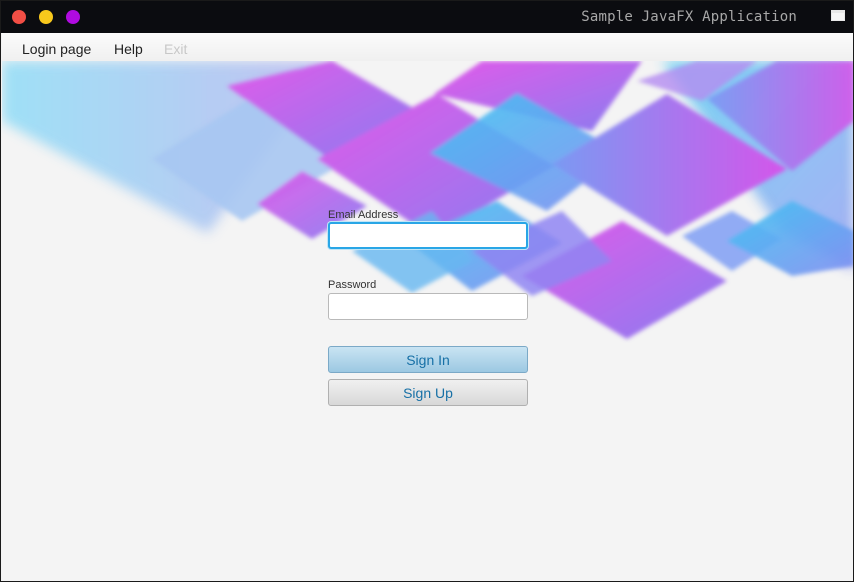  I want to click on menu-login-page: Login page, so click(56, 49).